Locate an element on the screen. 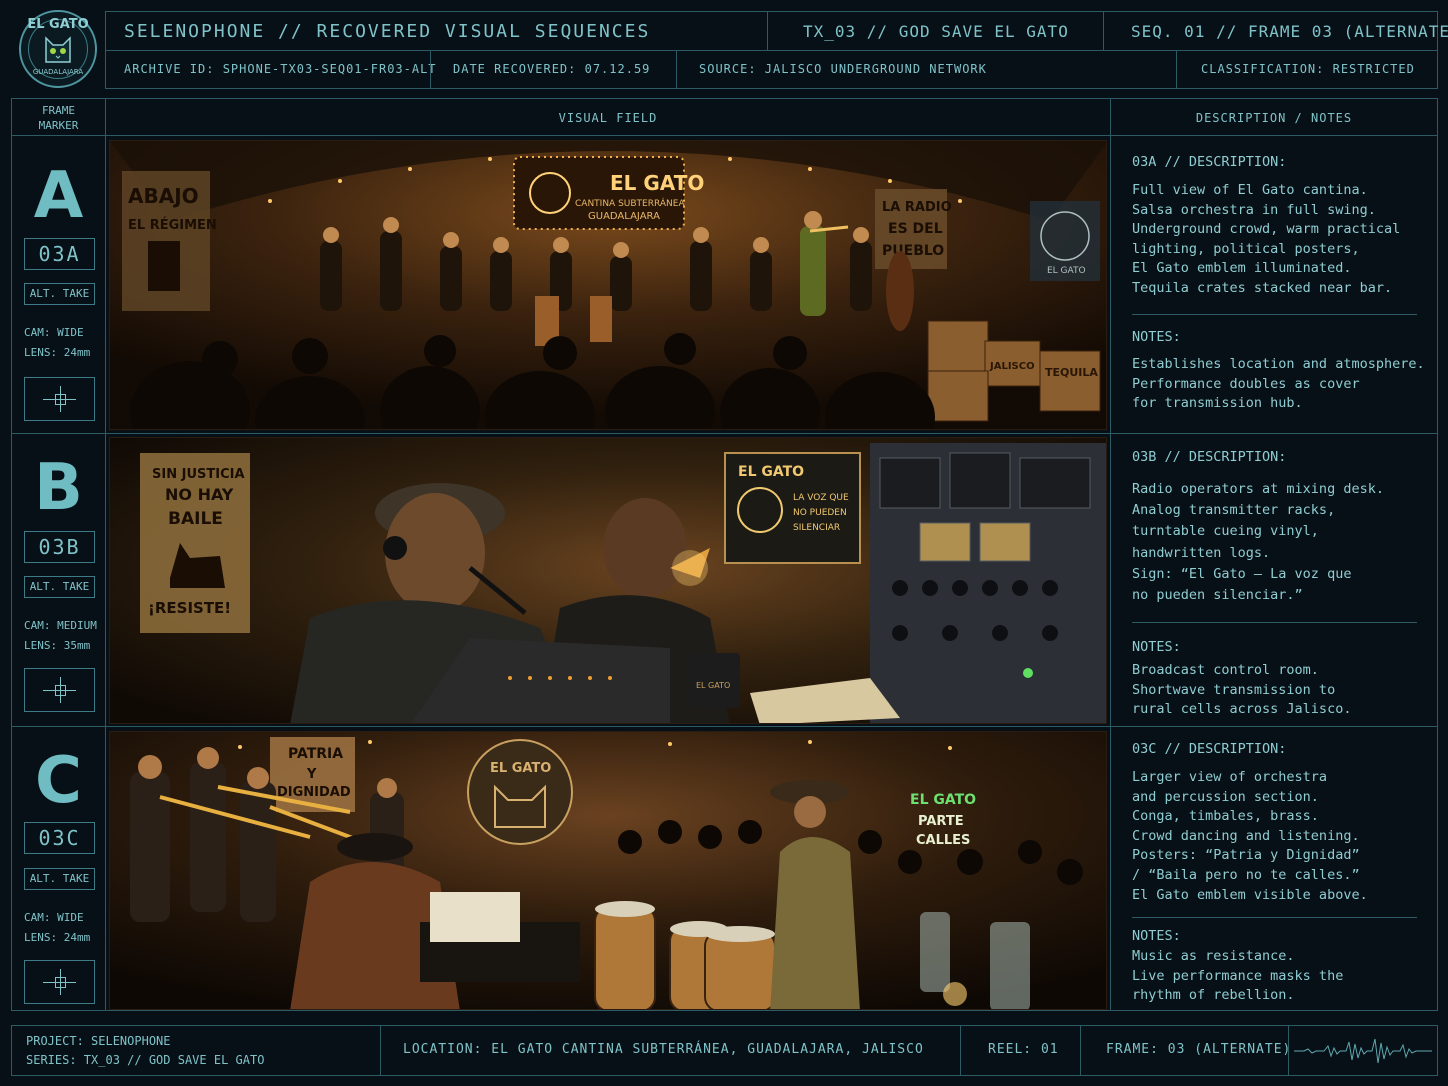  camera-type: CAM: MEDIUM is located at coordinates (60, 625).